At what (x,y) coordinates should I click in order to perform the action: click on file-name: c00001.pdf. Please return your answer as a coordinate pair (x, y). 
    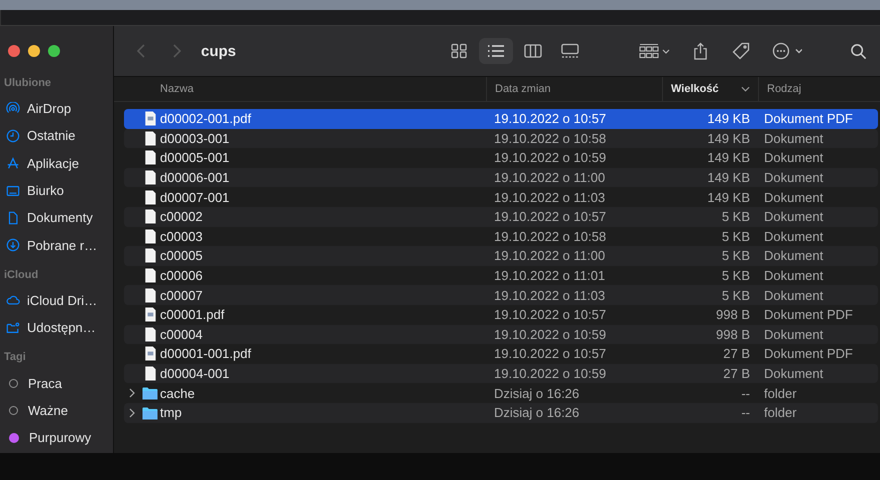
    Looking at the image, I should click on (193, 314).